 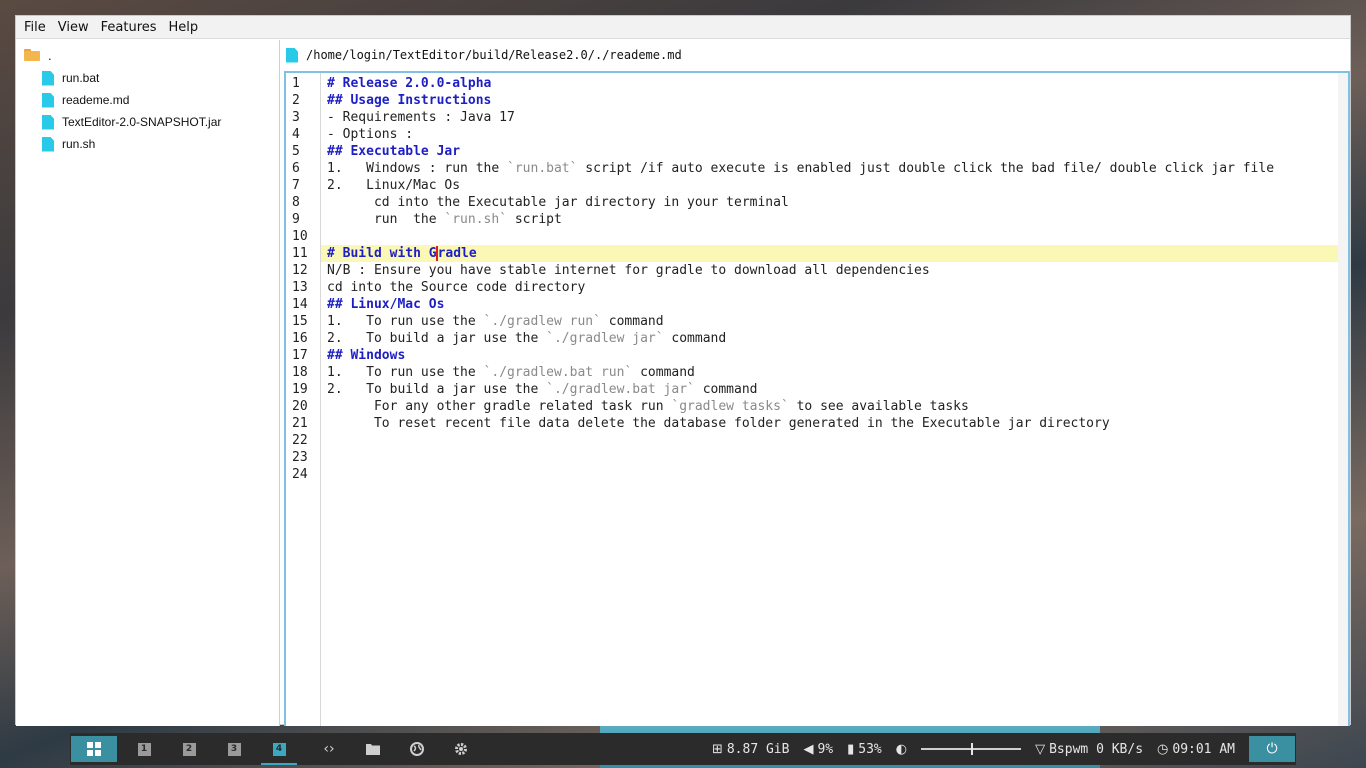 I want to click on code-line: run the `run.sh` script, so click(x=829, y=219).